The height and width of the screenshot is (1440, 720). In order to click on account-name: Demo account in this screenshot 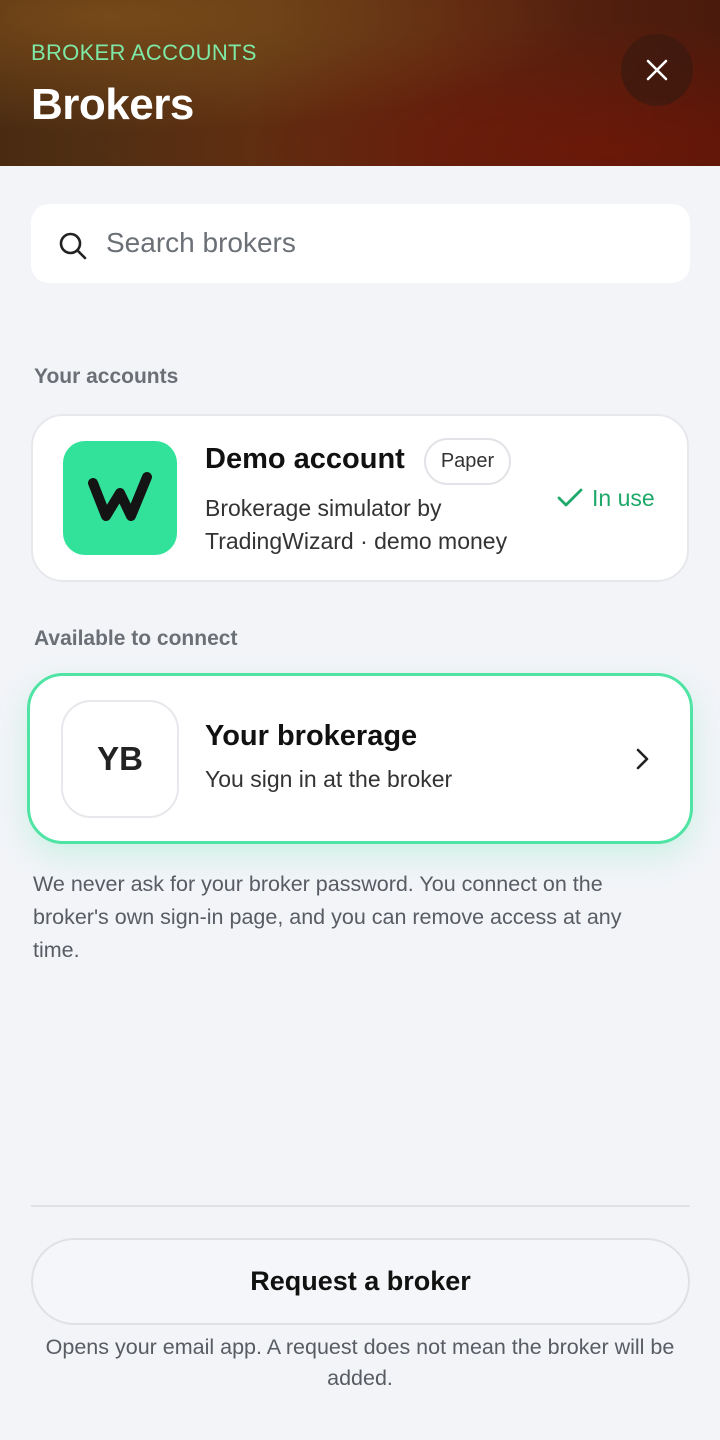, I will do `click(305, 459)`.